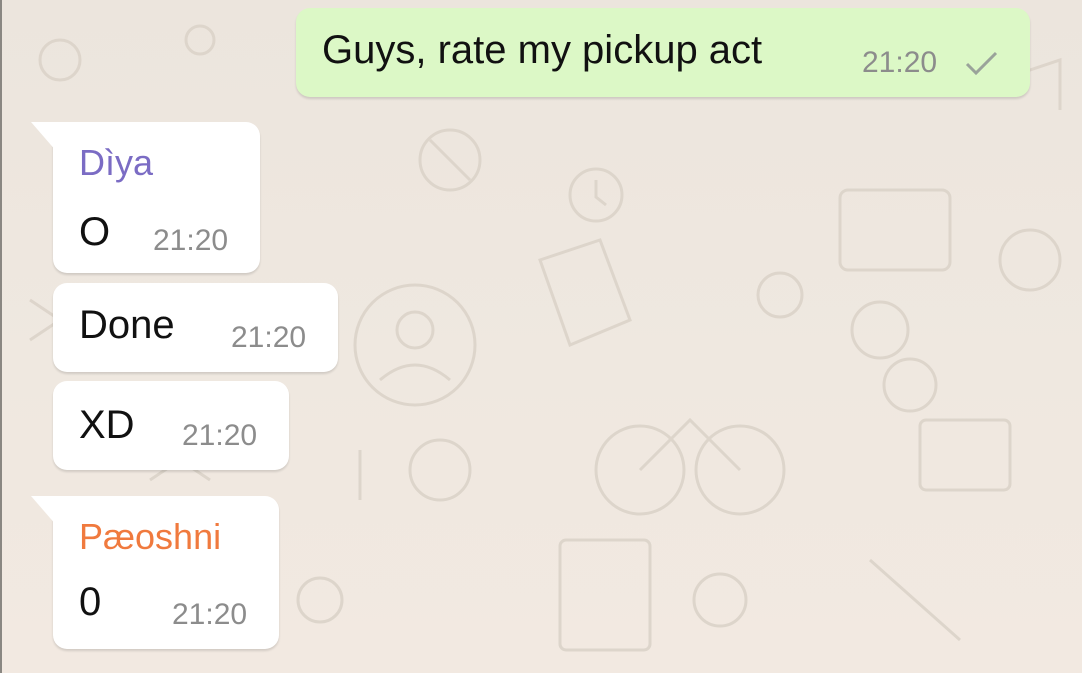 This screenshot has width=1082, height=673. I want to click on message-text: XD, so click(107, 425).